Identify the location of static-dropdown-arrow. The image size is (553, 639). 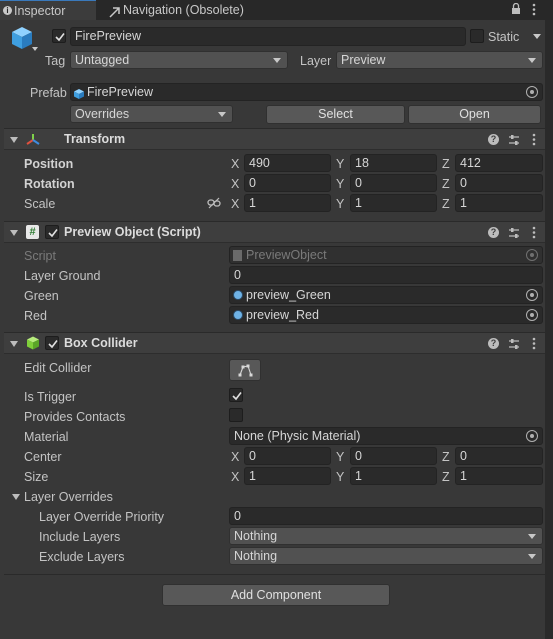
(537, 36).